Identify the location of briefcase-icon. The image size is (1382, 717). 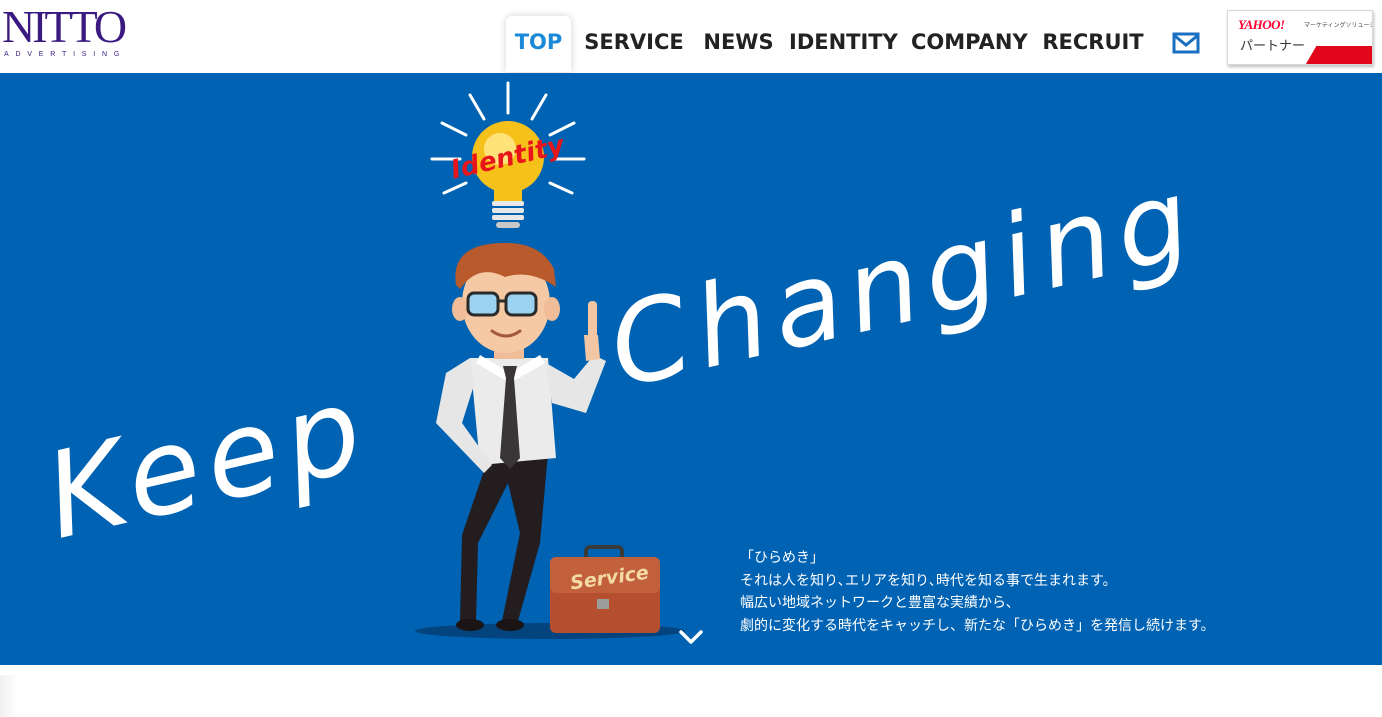
(605, 589).